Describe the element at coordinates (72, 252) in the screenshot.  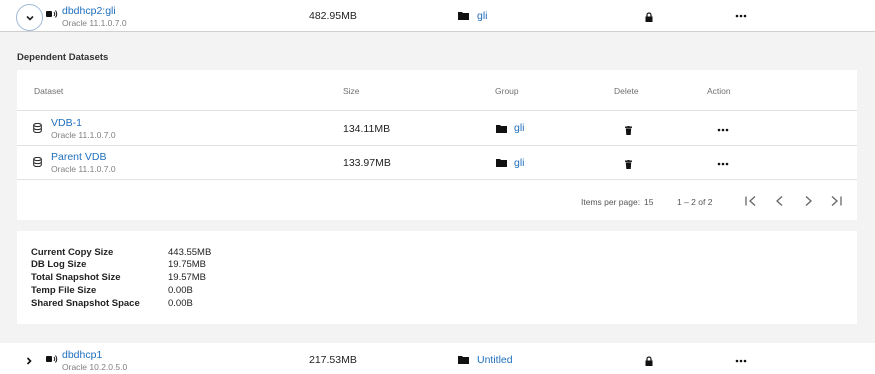
I see `stat-label: Current Copy Size` at that location.